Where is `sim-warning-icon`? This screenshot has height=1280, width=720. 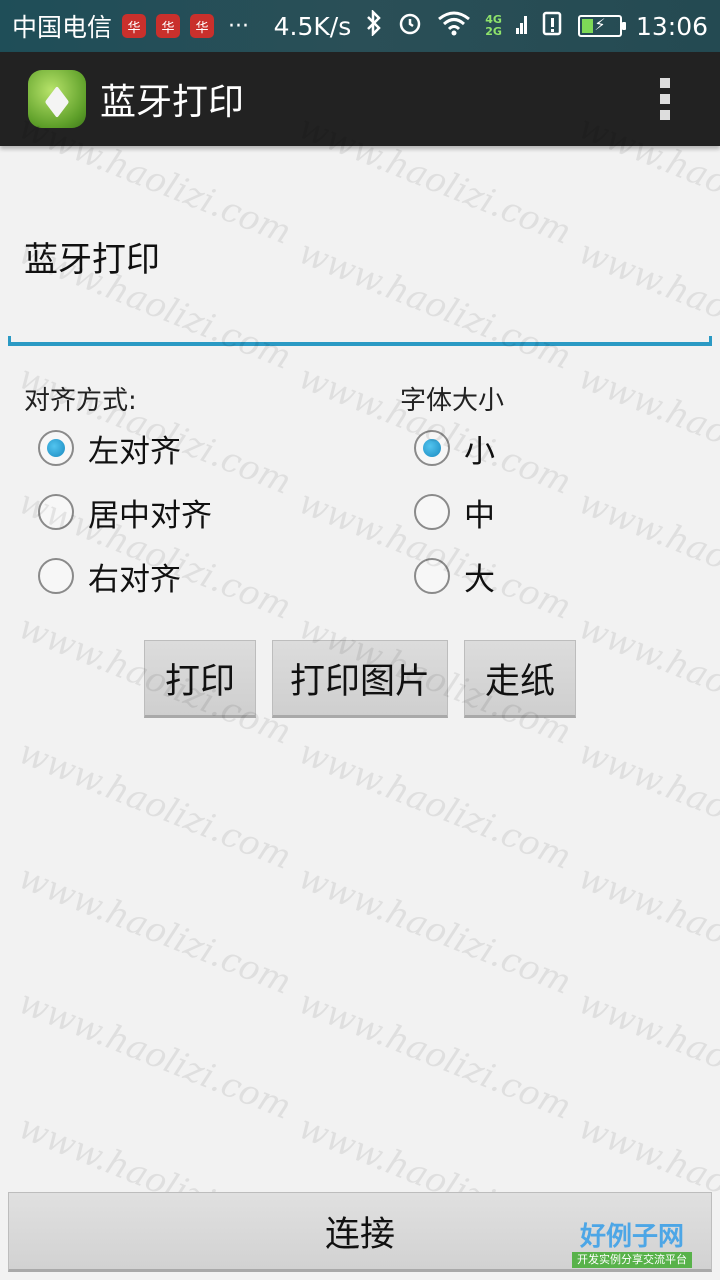 sim-warning-icon is located at coordinates (553, 26).